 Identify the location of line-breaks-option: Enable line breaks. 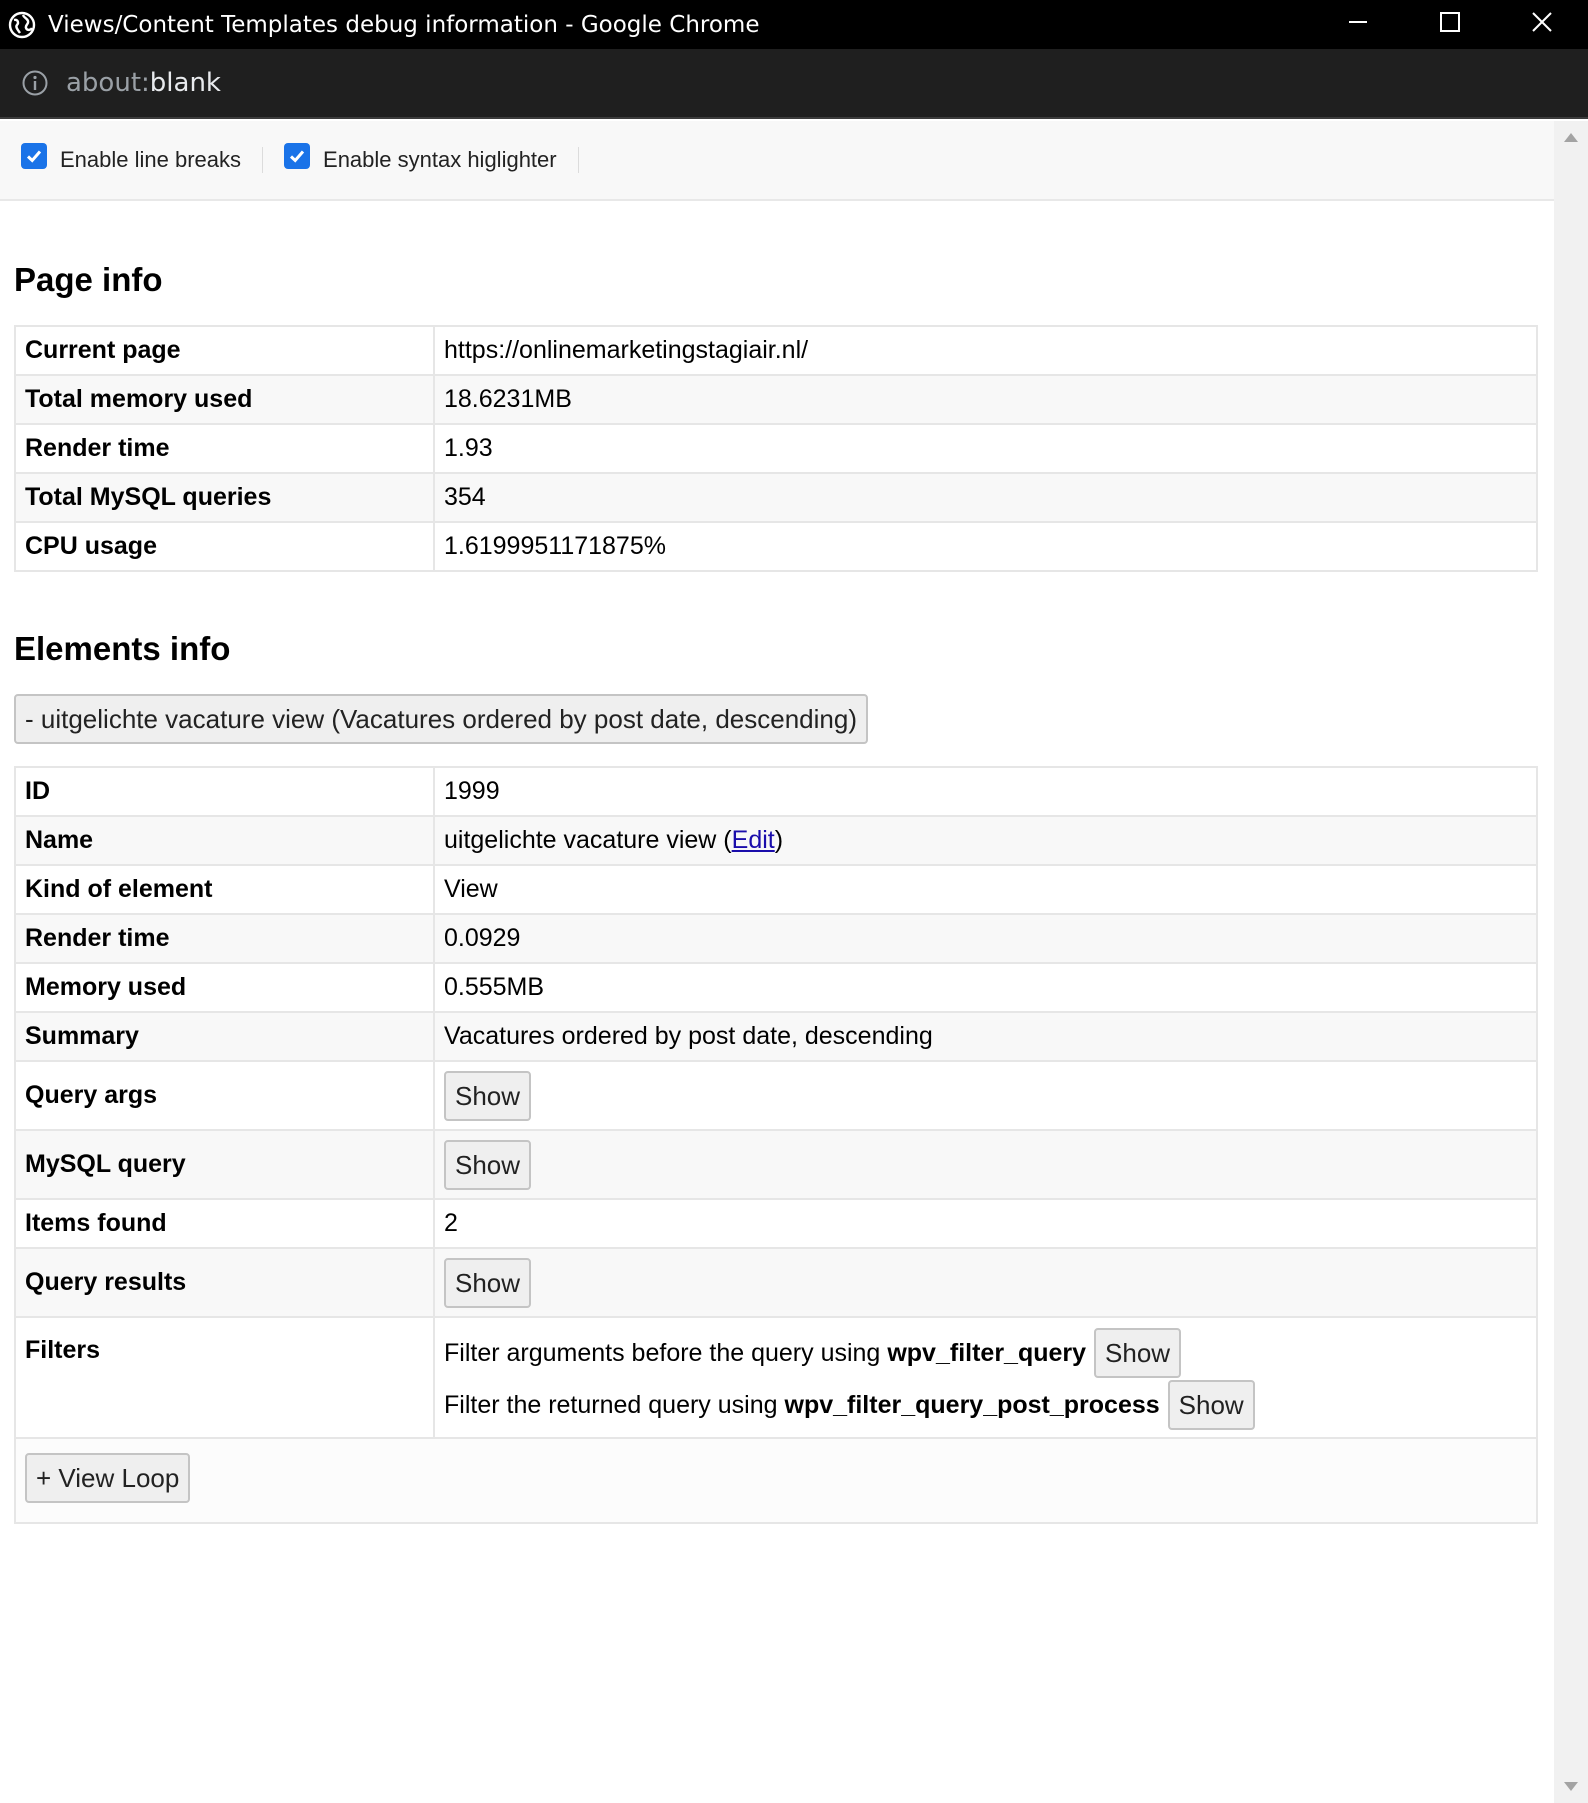
(131, 159).